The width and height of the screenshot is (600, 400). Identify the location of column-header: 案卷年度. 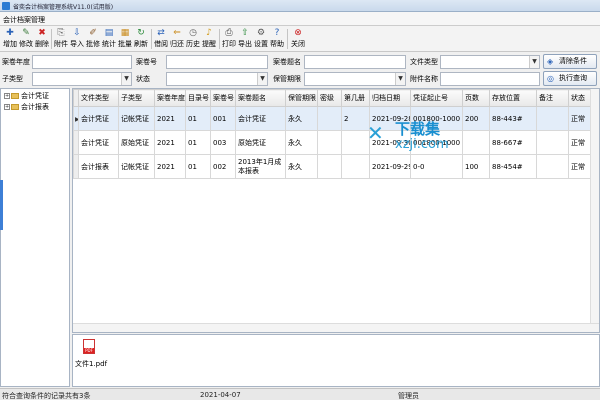
(170, 98).